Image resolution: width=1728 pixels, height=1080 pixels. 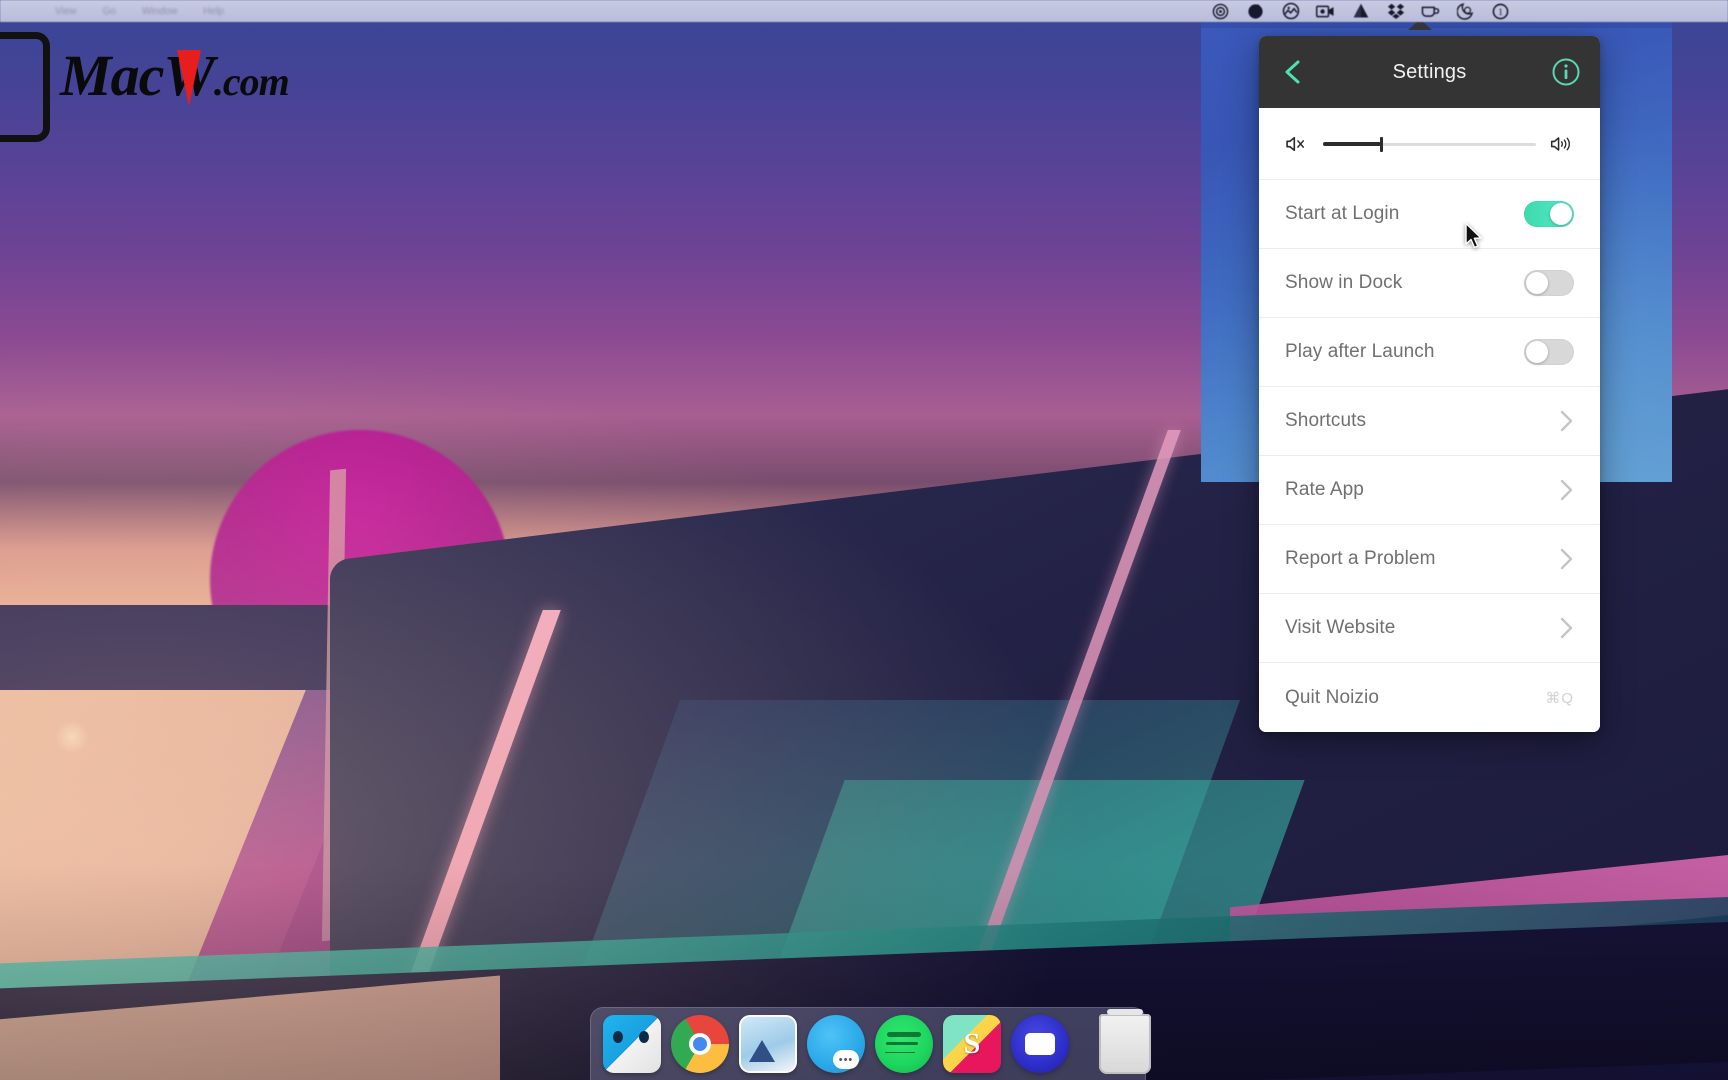 I want to click on dock-icon-sketch, so click(x=972, y=1044).